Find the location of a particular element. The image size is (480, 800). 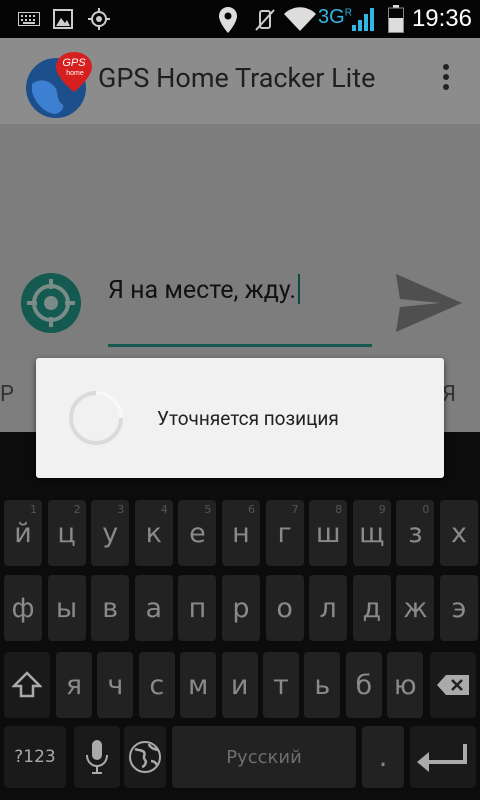

key-х: х is located at coordinates (459, 533).